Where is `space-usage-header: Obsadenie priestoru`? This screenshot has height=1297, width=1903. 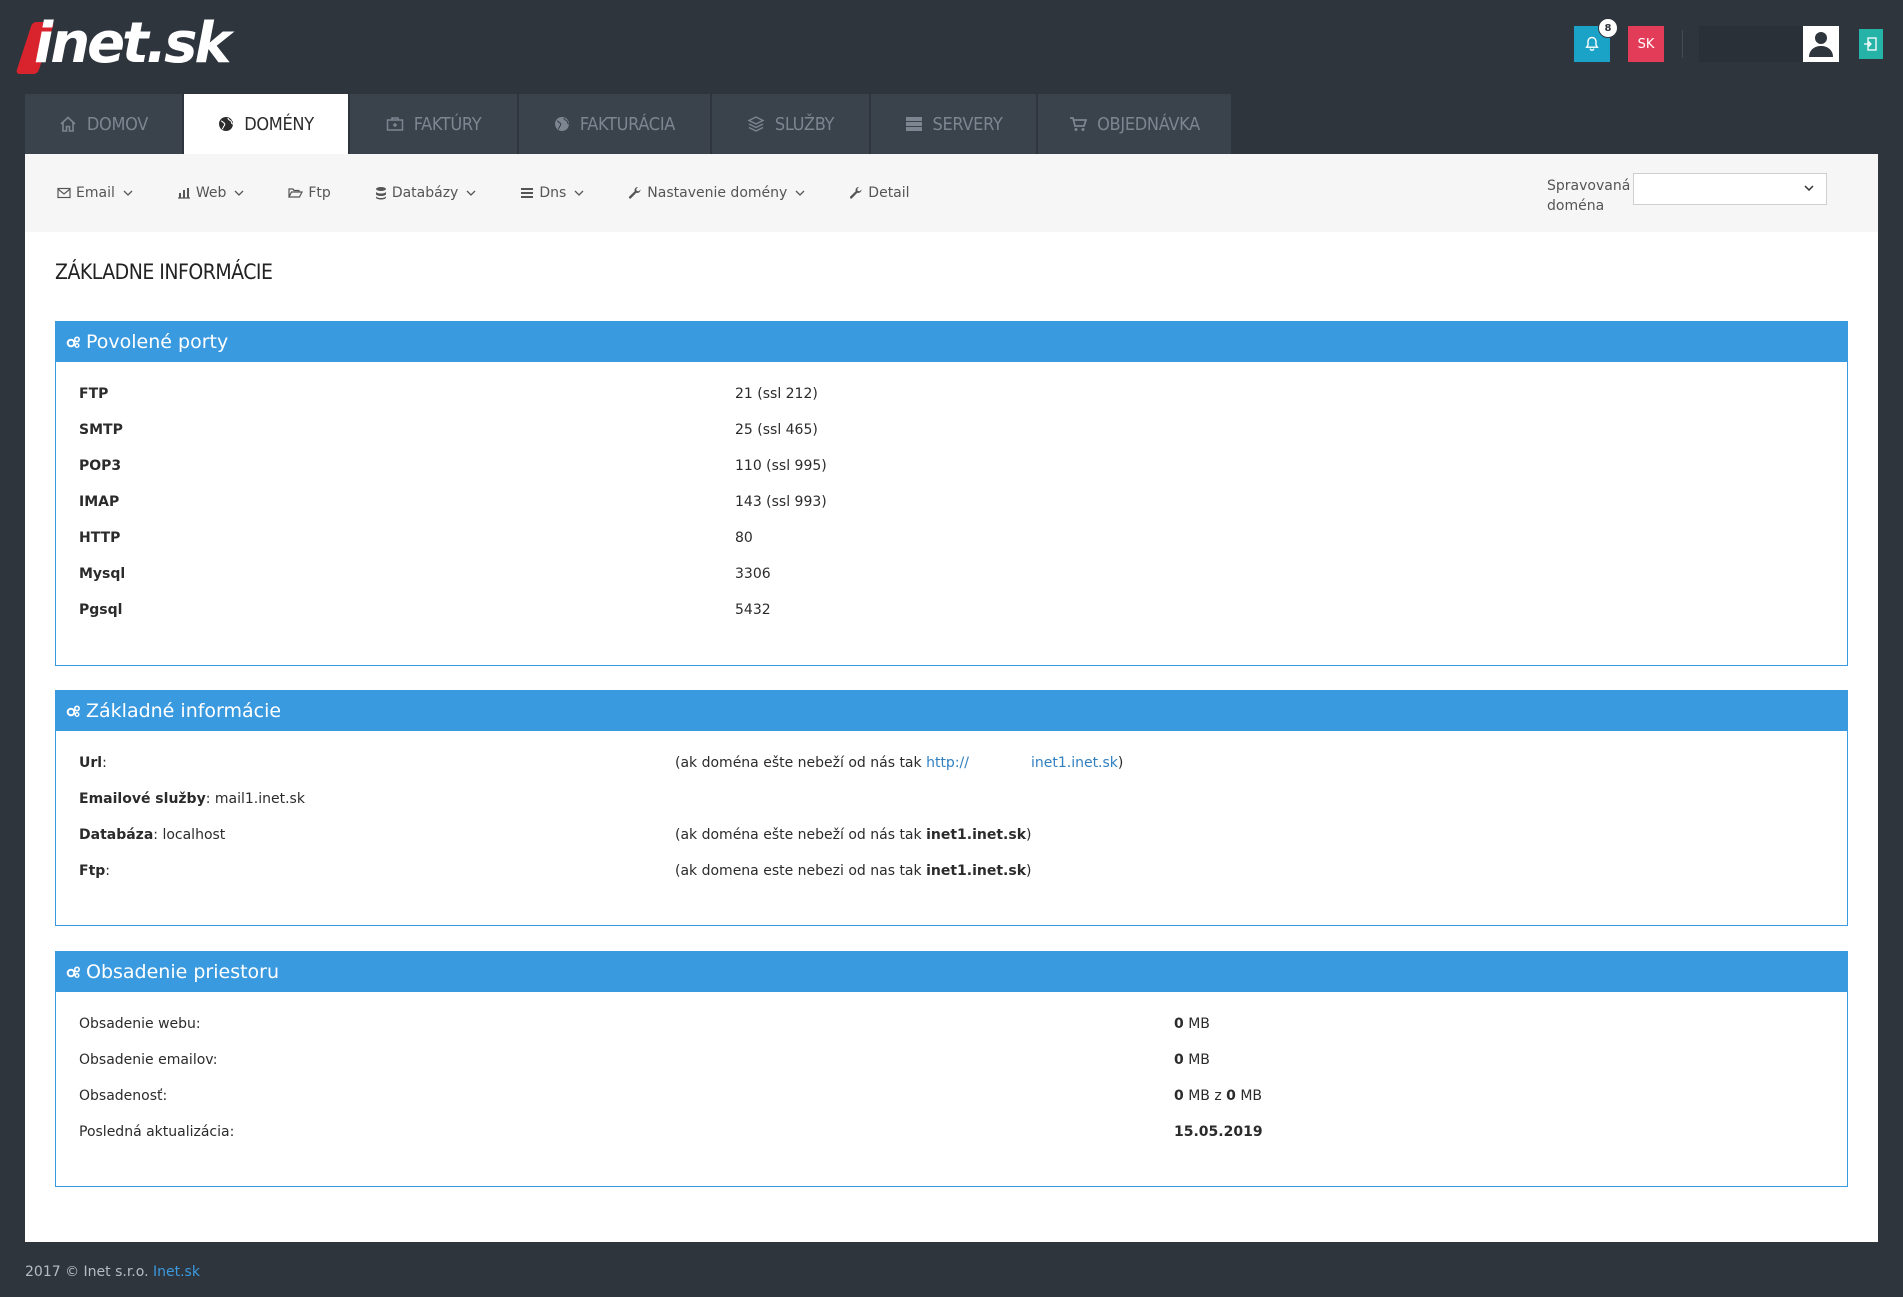 space-usage-header: Obsadenie priestoru is located at coordinates (951, 972).